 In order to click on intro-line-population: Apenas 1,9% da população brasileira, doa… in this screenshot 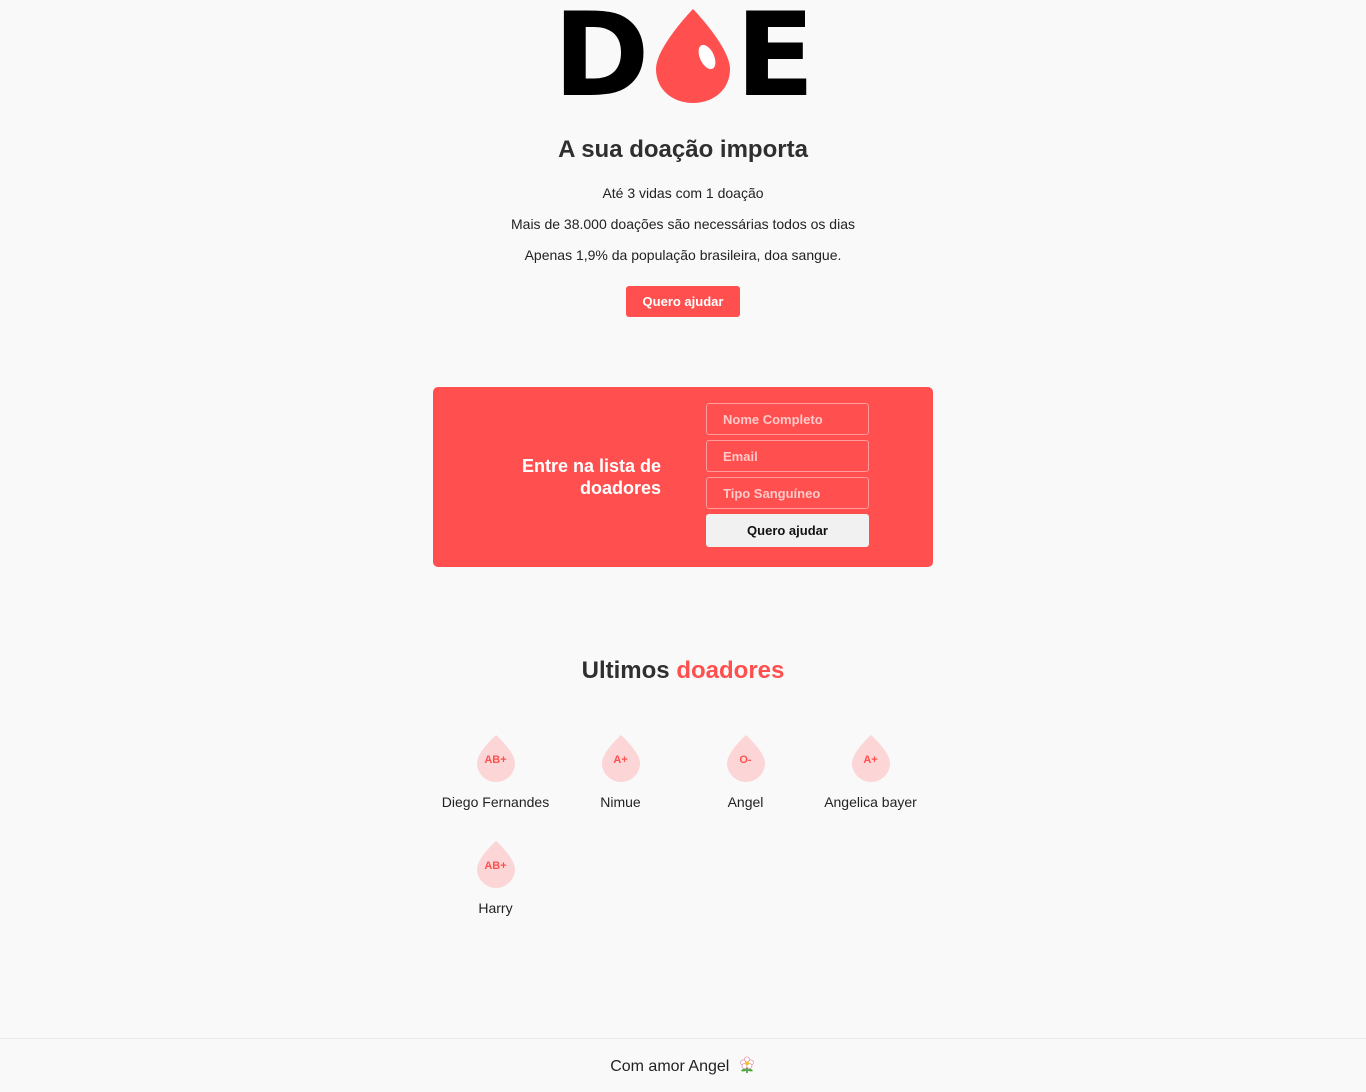, I will do `click(683, 255)`.